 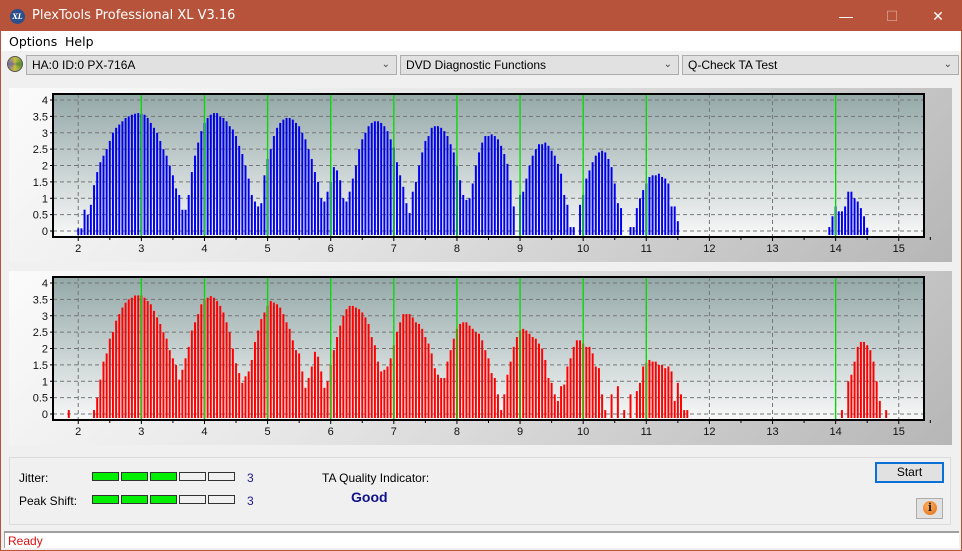 I want to click on jitter-meter-segment, so click(x=163, y=476).